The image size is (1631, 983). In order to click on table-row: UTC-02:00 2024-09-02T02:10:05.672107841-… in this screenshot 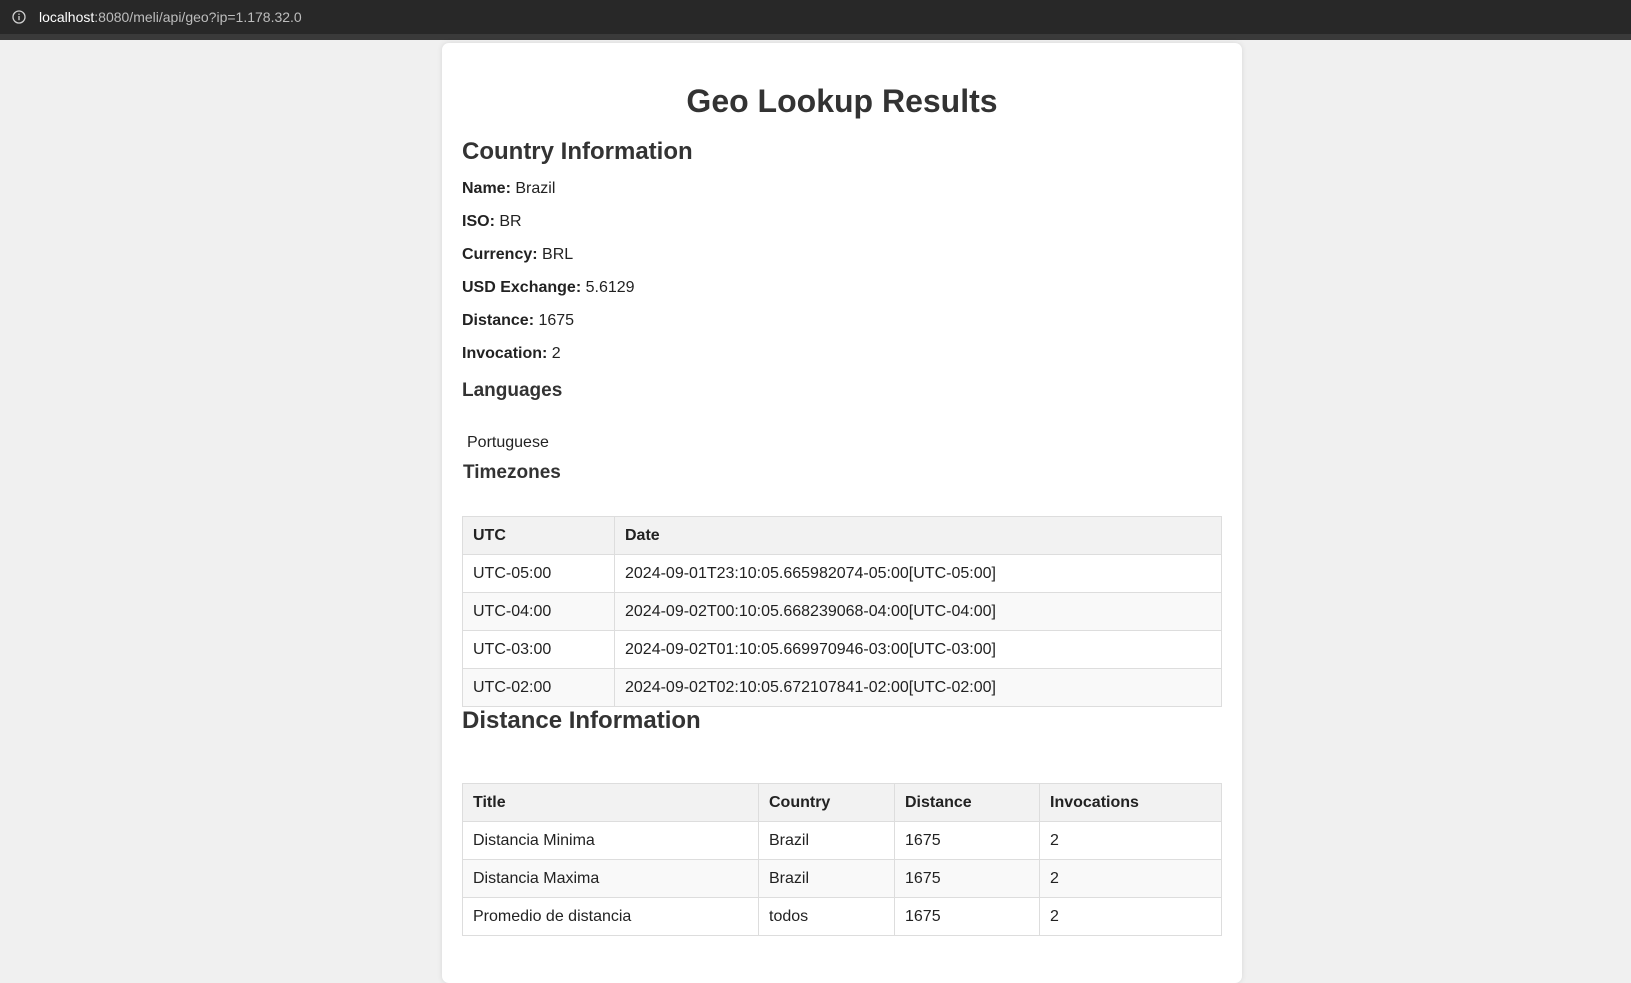, I will do `click(842, 687)`.